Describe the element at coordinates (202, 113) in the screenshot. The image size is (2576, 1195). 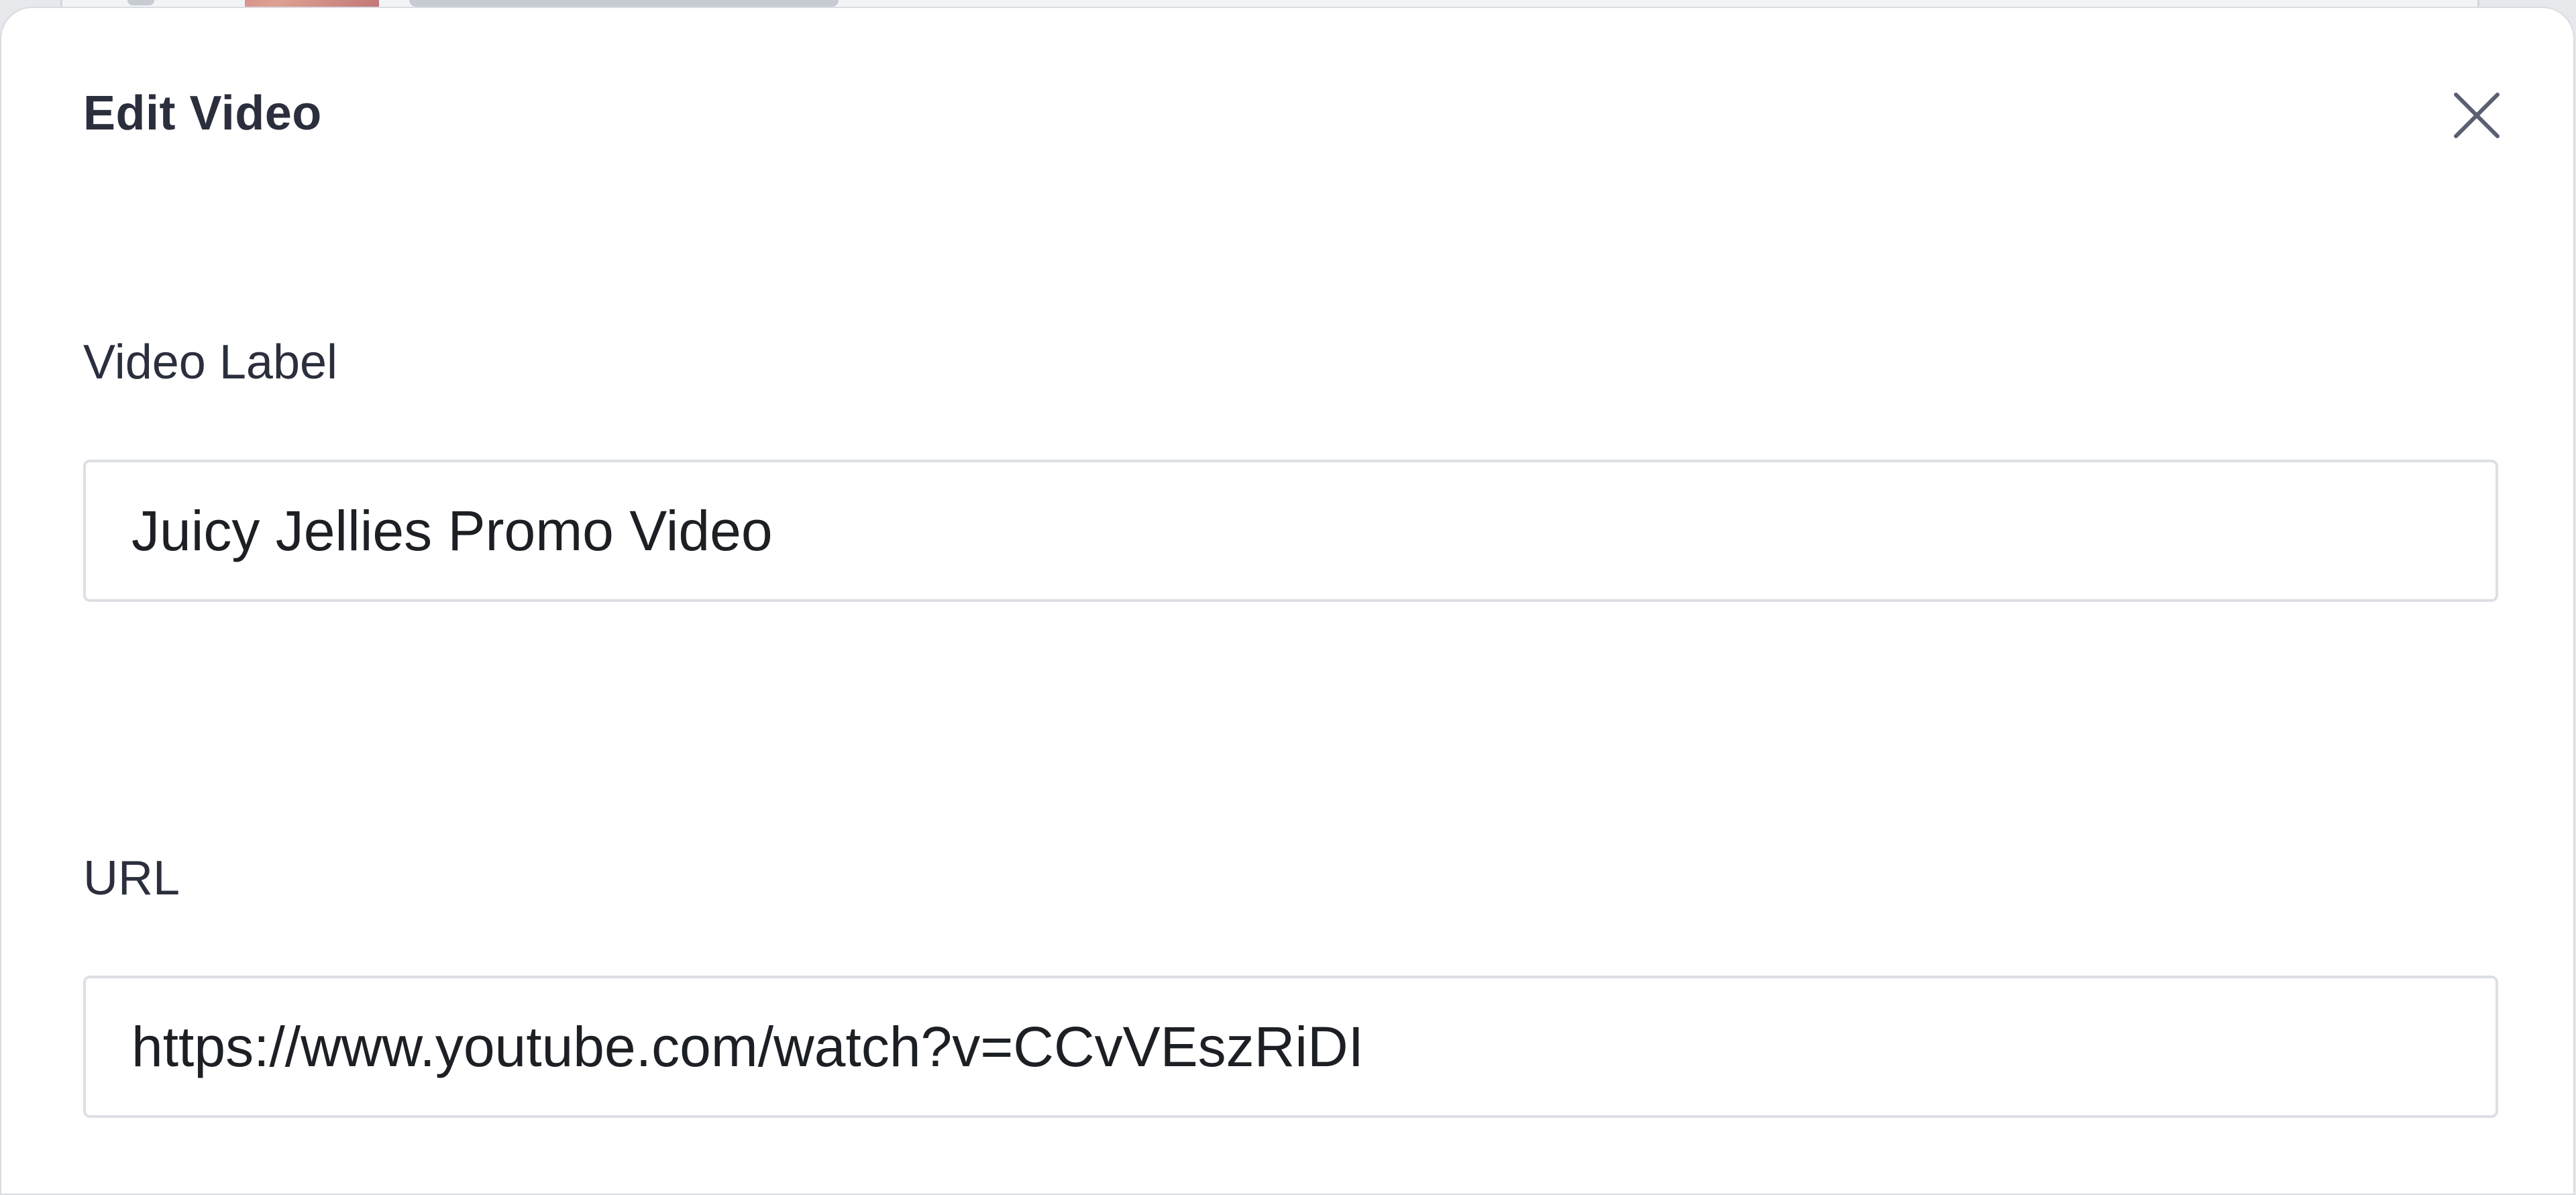
I see `modal-title: Edit Video` at that location.